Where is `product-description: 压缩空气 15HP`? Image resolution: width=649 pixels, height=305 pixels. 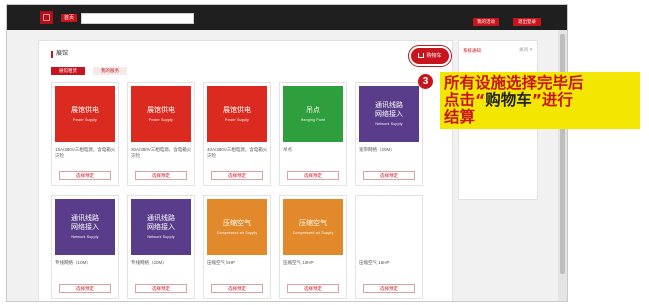
product-description: 压缩空气 15HP is located at coordinates (374, 262).